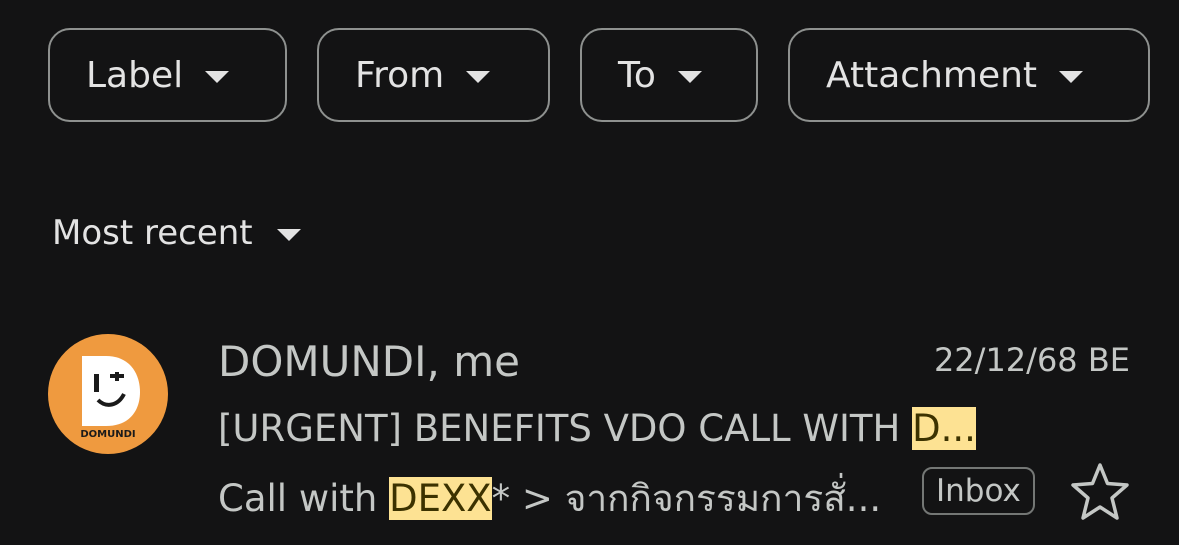  Describe the element at coordinates (400, 75) in the screenshot. I see `from-filter-text: From` at that location.